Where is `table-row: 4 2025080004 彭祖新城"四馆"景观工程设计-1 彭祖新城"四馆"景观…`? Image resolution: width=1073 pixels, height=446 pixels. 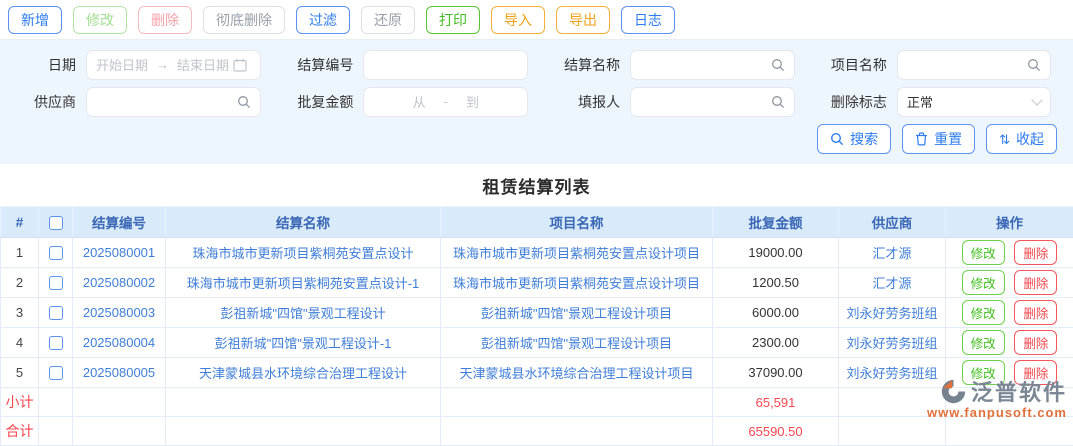 table-row: 4 2025080004 彭祖新城"四馆"景观工程设计-1 彭祖新城"四馆"景观… is located at coordinates (537, 343).